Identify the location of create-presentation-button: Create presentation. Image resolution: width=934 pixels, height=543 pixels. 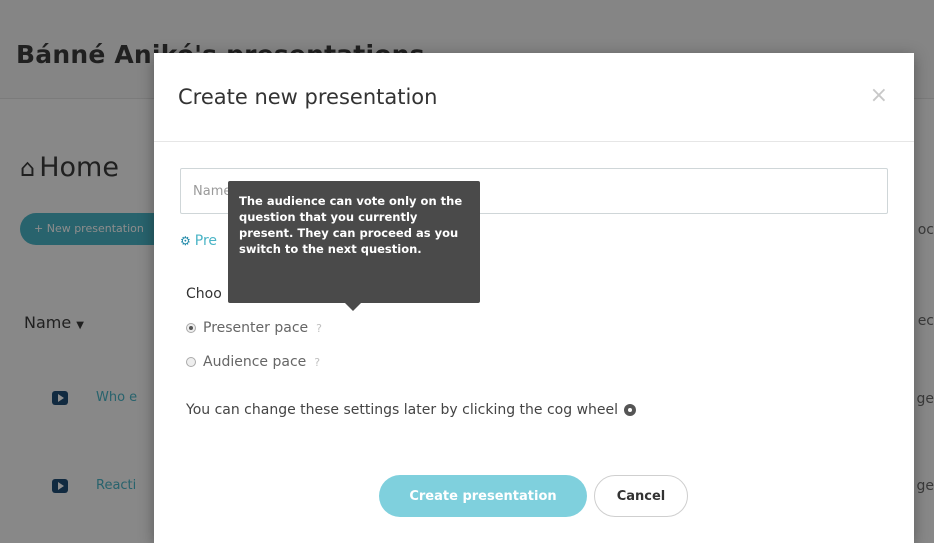
(483, 496).